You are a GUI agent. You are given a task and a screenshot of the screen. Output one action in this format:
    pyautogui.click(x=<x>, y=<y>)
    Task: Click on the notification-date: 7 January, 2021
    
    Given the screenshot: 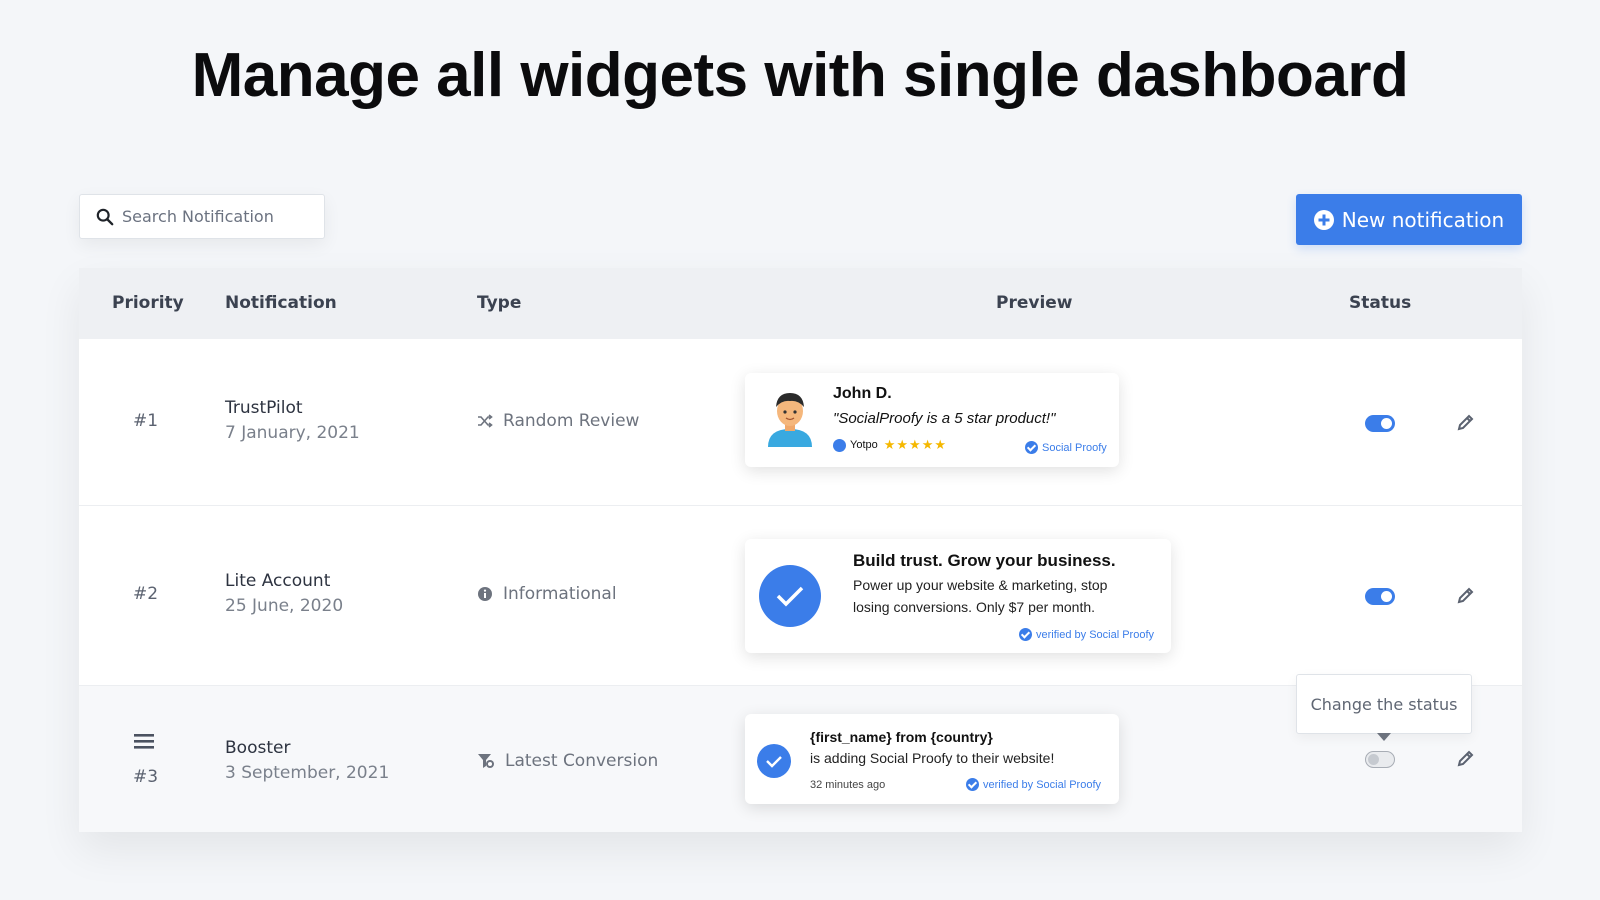 What is the action you would take?
    pyautogui.click(x=292, y=433)
    